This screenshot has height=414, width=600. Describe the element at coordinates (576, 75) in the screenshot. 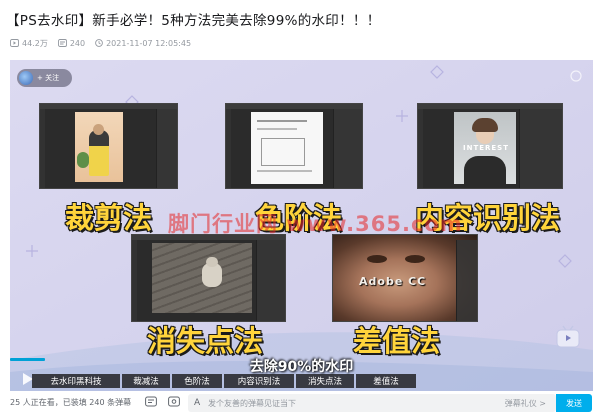

I see `settings-icon` at that location.